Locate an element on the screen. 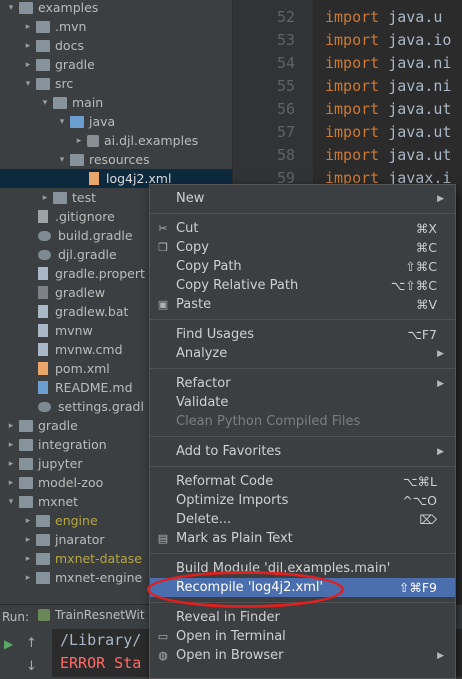  tree-item: ▸ docs is located at coordinates (116, 45).